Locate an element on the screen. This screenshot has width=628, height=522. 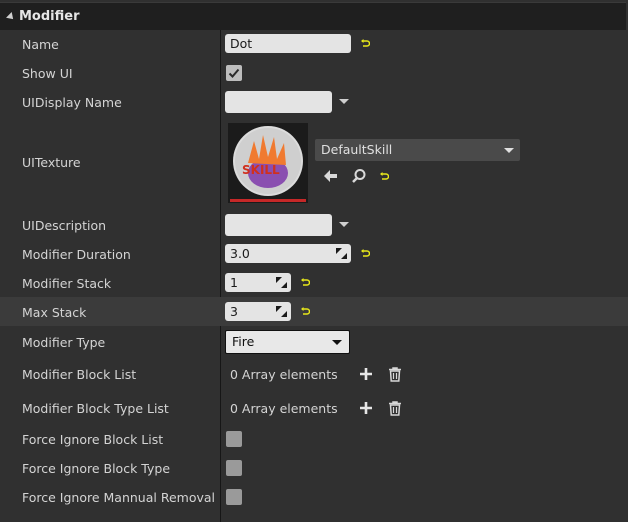
row-modifier-duration: Modifier Duration 3.0 is located at coordinates (314, 254).